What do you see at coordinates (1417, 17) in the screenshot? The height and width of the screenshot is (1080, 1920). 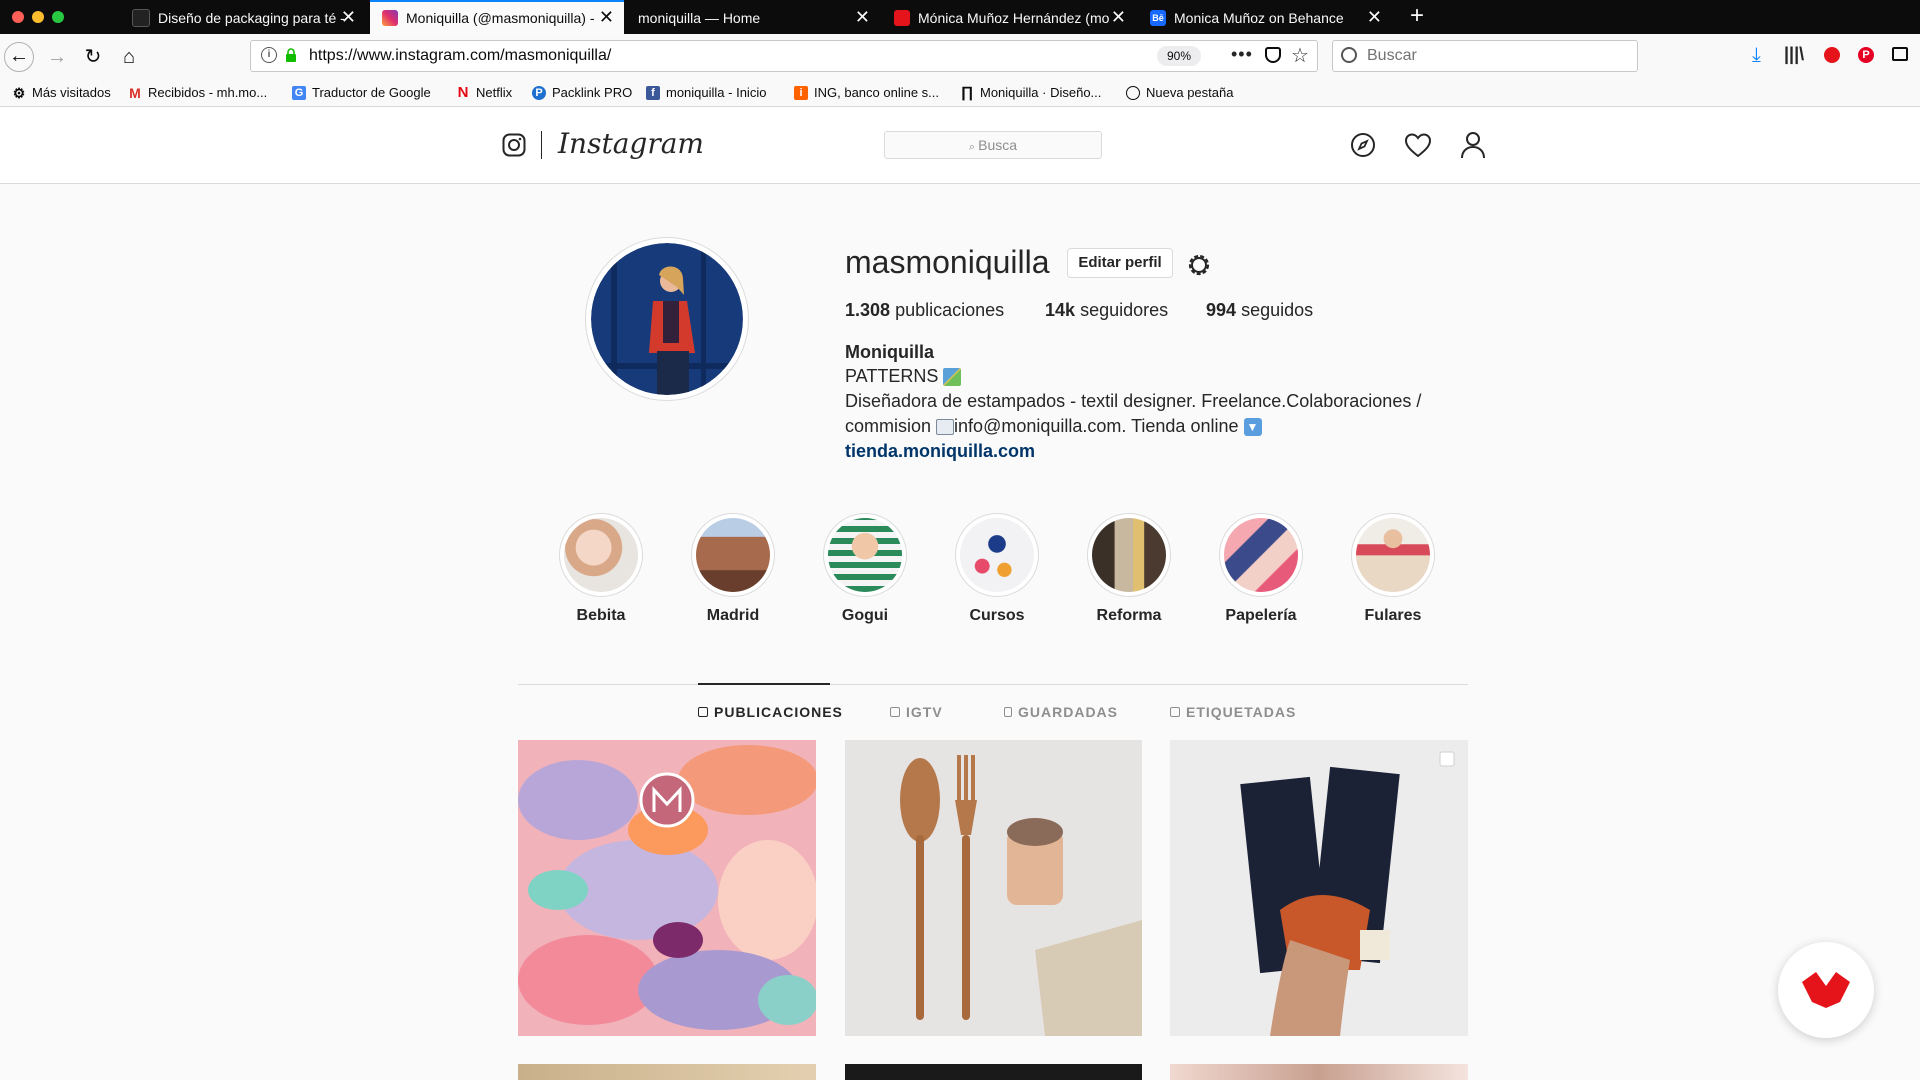 I see `new-tab-button: +` at bounding box center [1417, 17].